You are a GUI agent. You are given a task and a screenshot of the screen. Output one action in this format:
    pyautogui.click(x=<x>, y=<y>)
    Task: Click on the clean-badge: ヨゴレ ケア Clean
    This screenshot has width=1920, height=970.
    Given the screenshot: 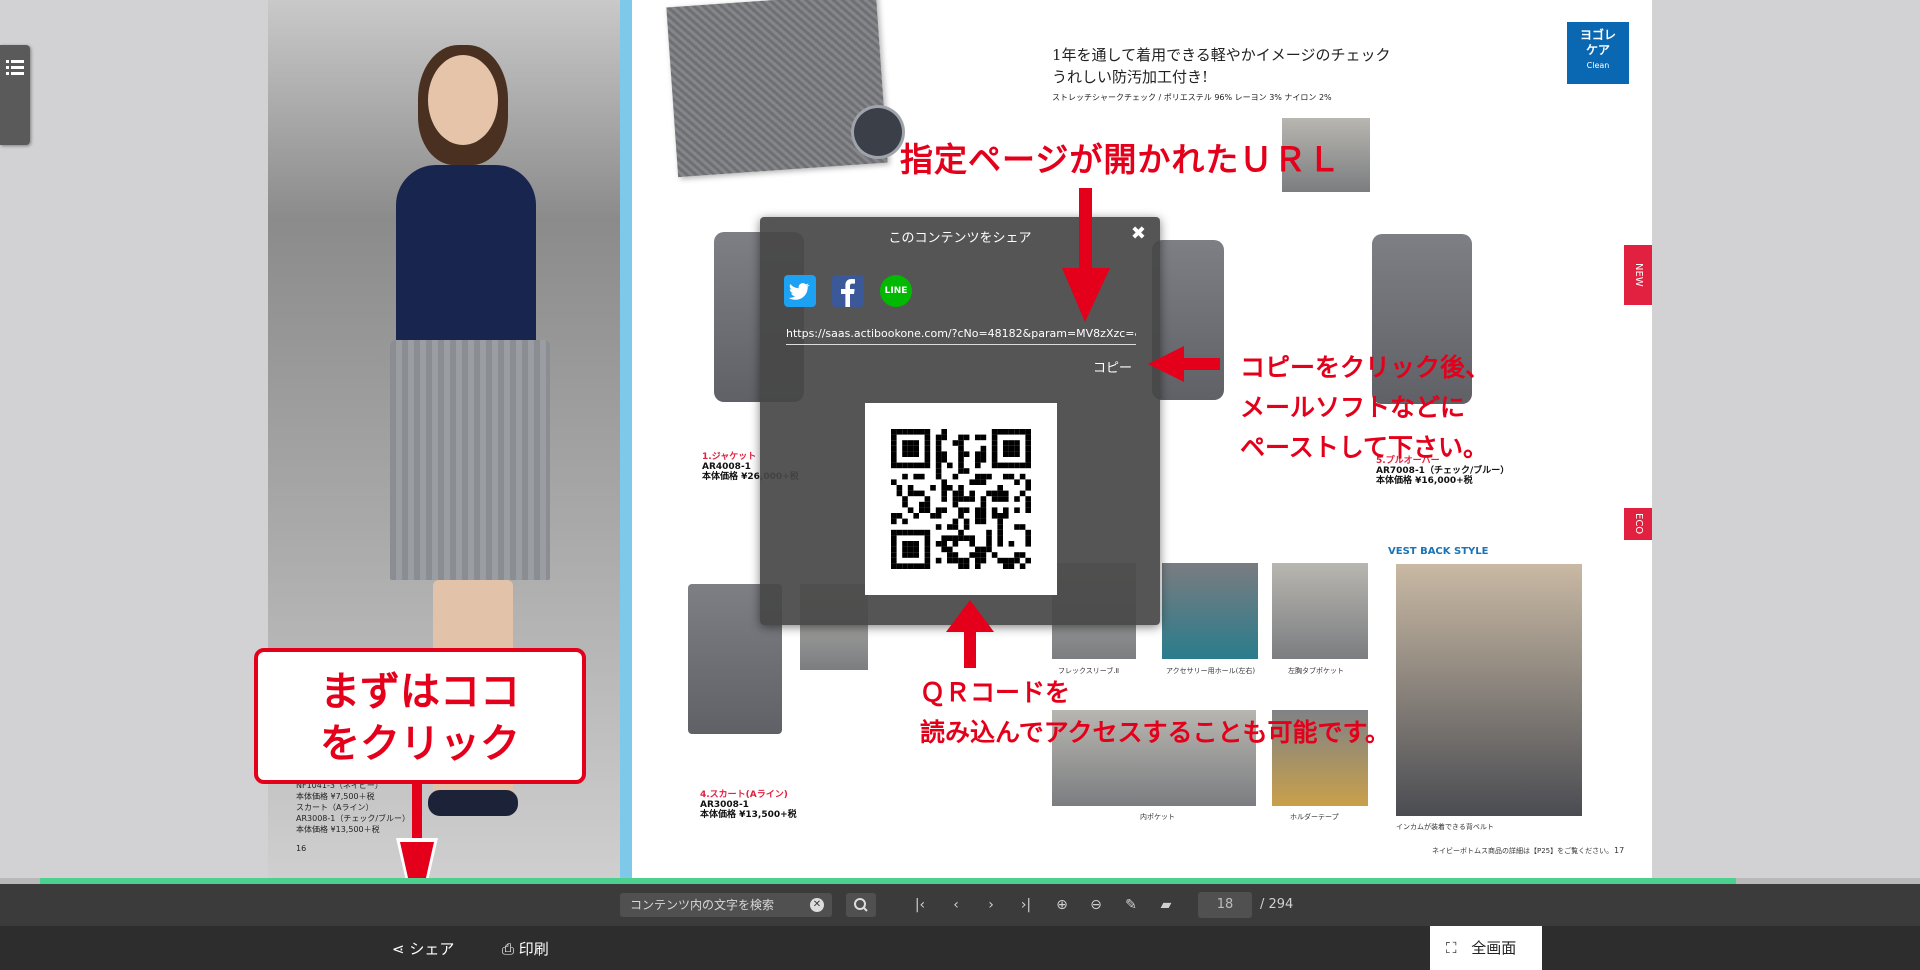 What is the action you would take?
    pyautogui.click(x=1598, y=53)
    